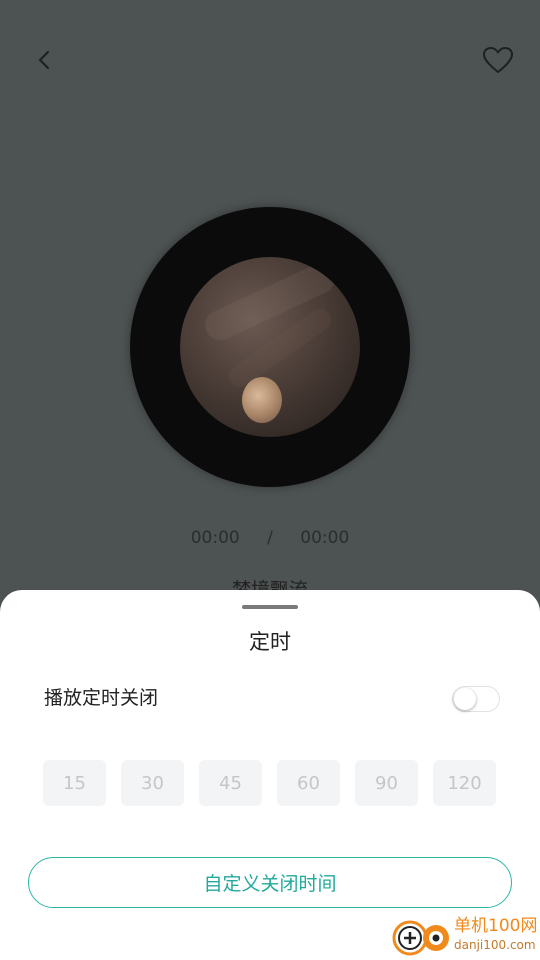 This screenshot has width=540, height=960. What do you see at coordinates (230, 783) in the screenshot?
I see `preset-option: 45` at bounding box center [230, 783].